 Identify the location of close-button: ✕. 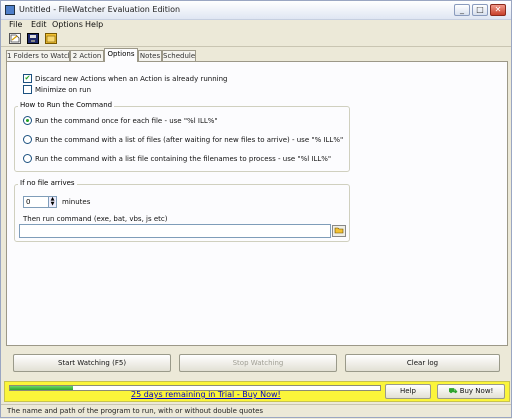
(498, 10).